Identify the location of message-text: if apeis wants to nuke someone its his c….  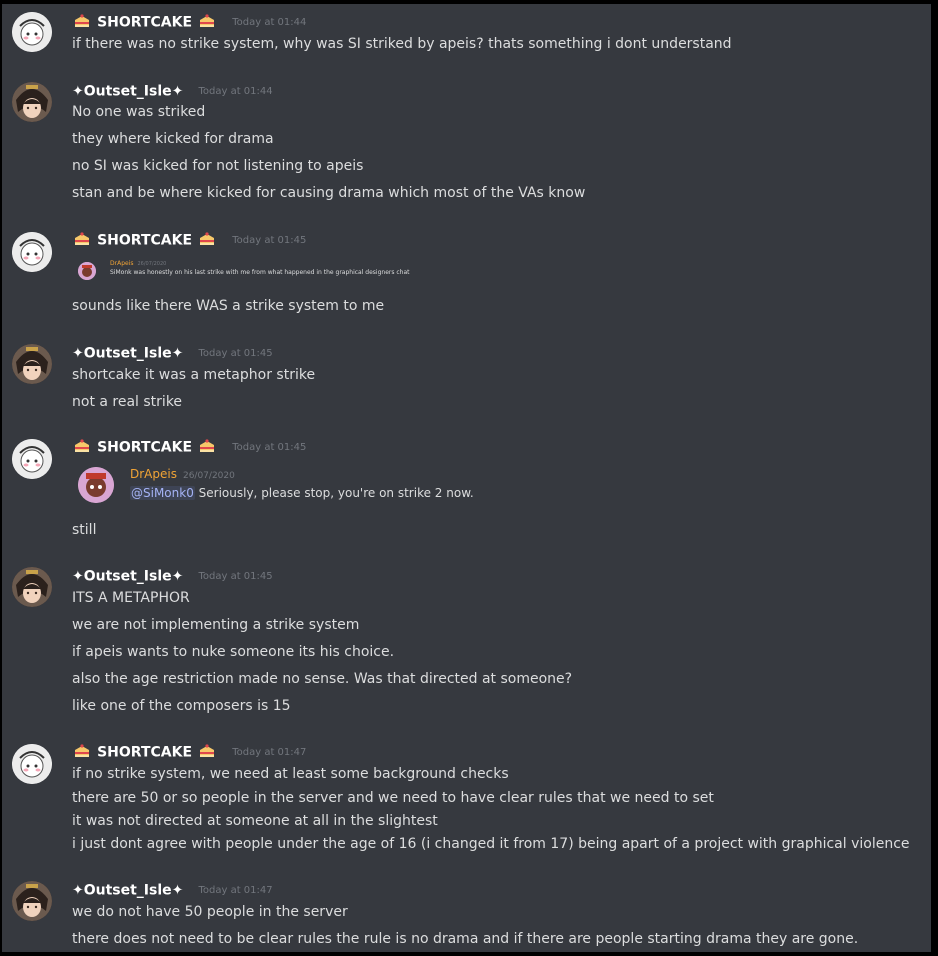
(233, 652).